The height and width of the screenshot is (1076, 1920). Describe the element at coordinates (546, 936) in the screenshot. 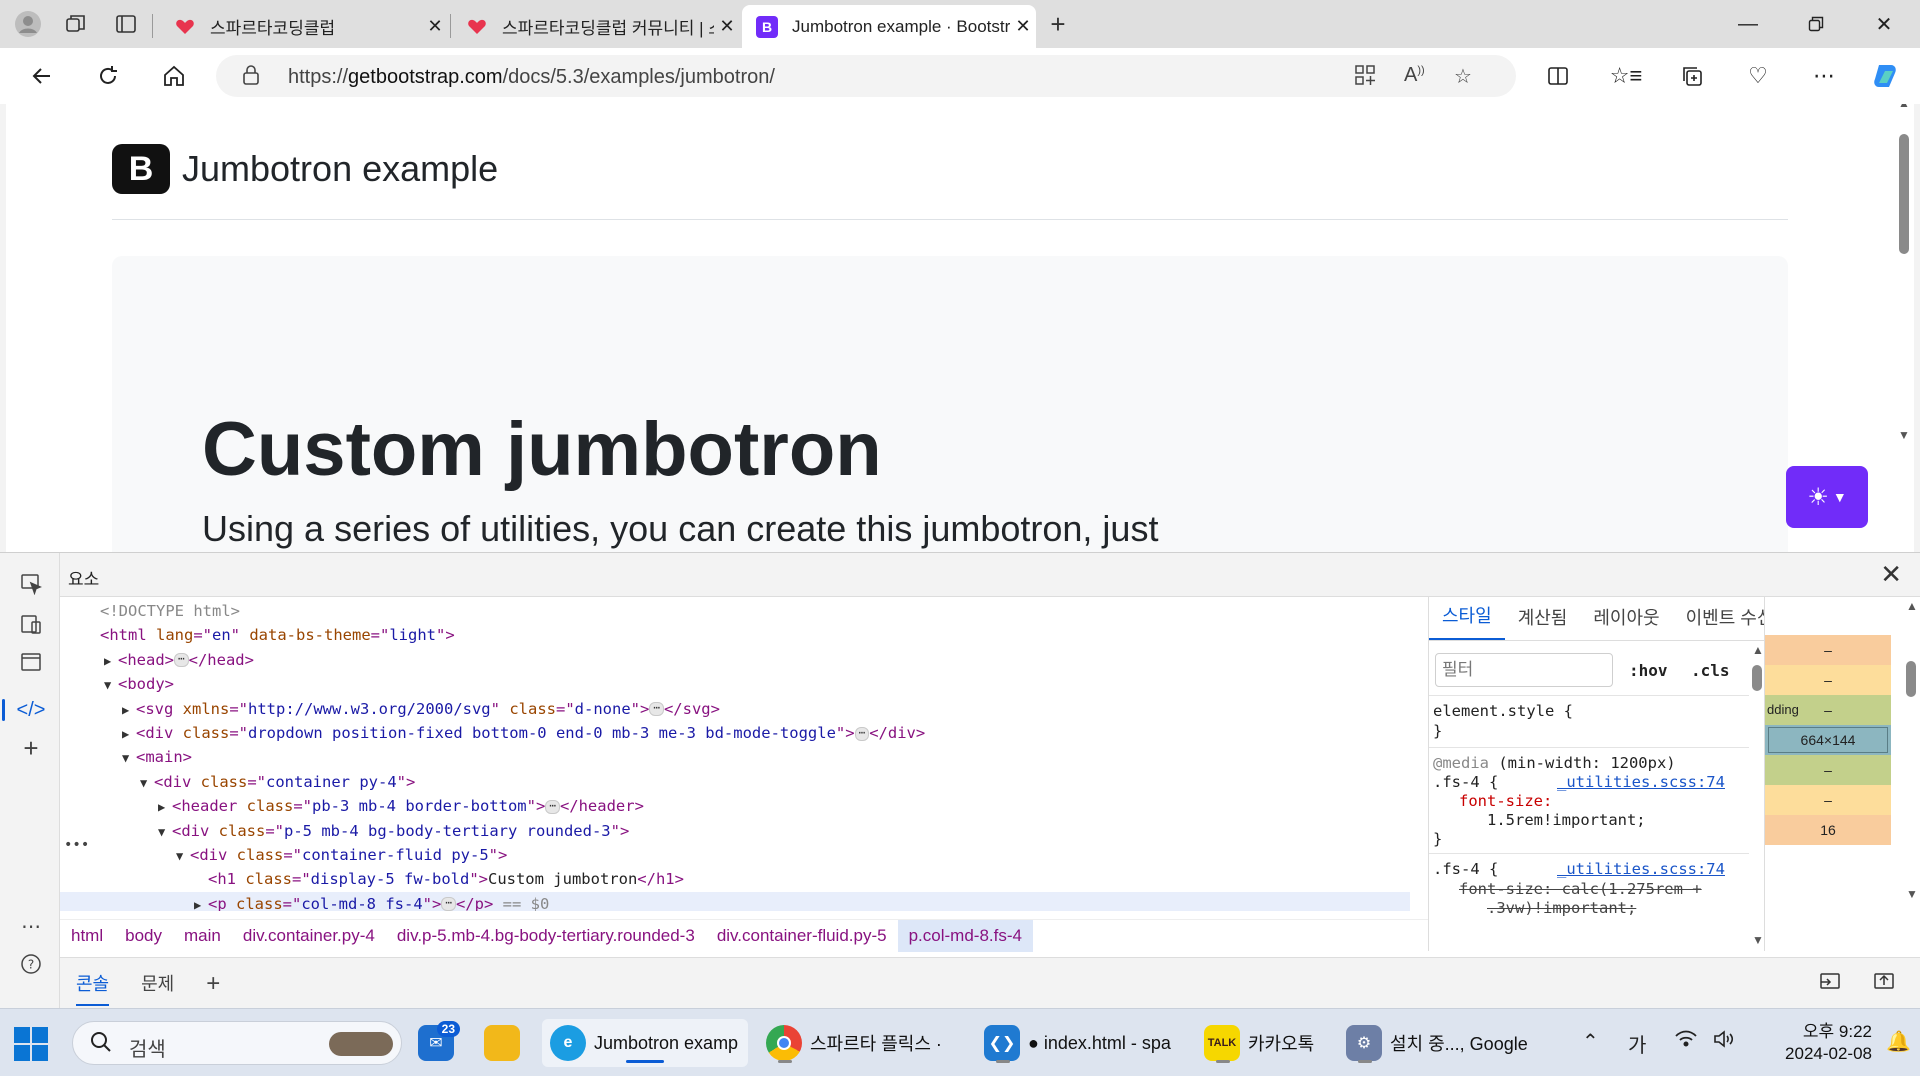

I see `breadcrumb-item: div.p-5.mb-4.bg-body-tertiary.rounded-3` at that location.